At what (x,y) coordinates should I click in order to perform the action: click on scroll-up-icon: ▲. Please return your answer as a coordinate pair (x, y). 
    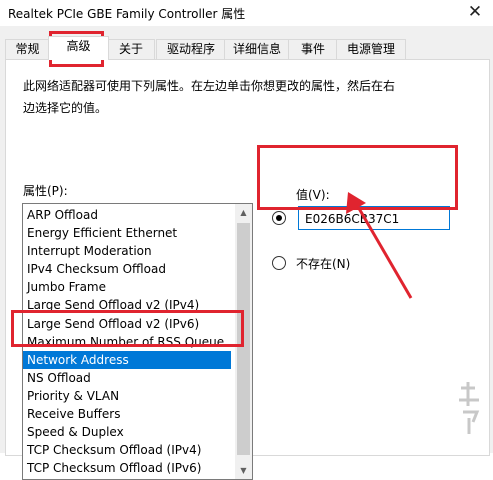
    Looking at the image, I should click on (243, 212).